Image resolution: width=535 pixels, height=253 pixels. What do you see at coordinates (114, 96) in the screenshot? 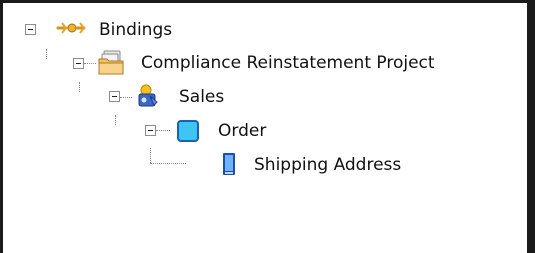
I see `collapse-sales-button` at bounding box center [114, 96].